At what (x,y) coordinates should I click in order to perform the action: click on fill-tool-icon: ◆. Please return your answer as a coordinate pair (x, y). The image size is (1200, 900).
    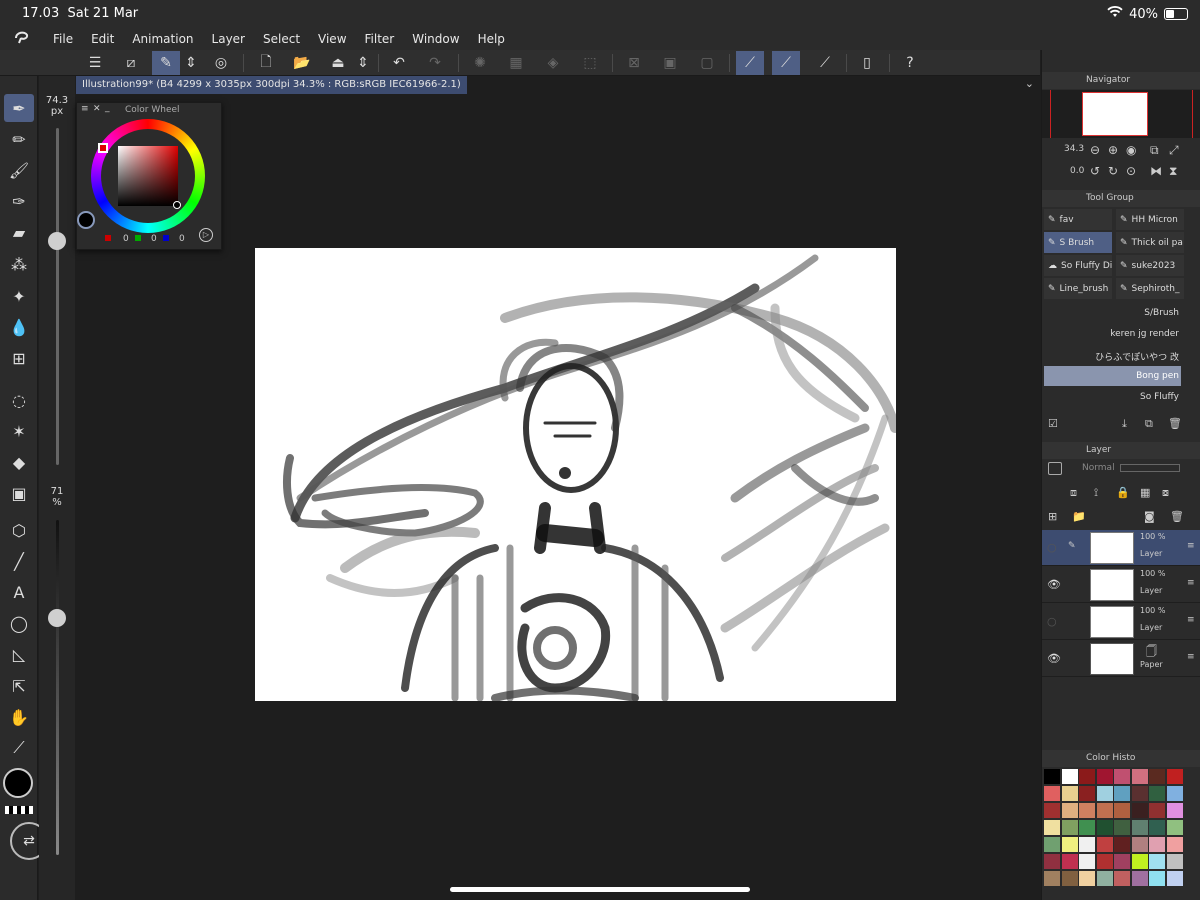
    Looking at the image, I should click on (19, 462).